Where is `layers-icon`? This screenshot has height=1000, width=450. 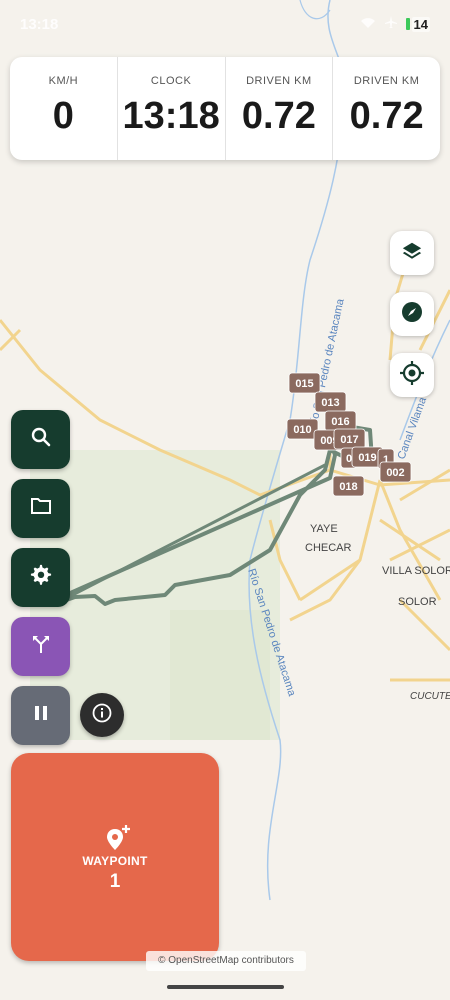 layers-icon is located at coordinates (412, 253).